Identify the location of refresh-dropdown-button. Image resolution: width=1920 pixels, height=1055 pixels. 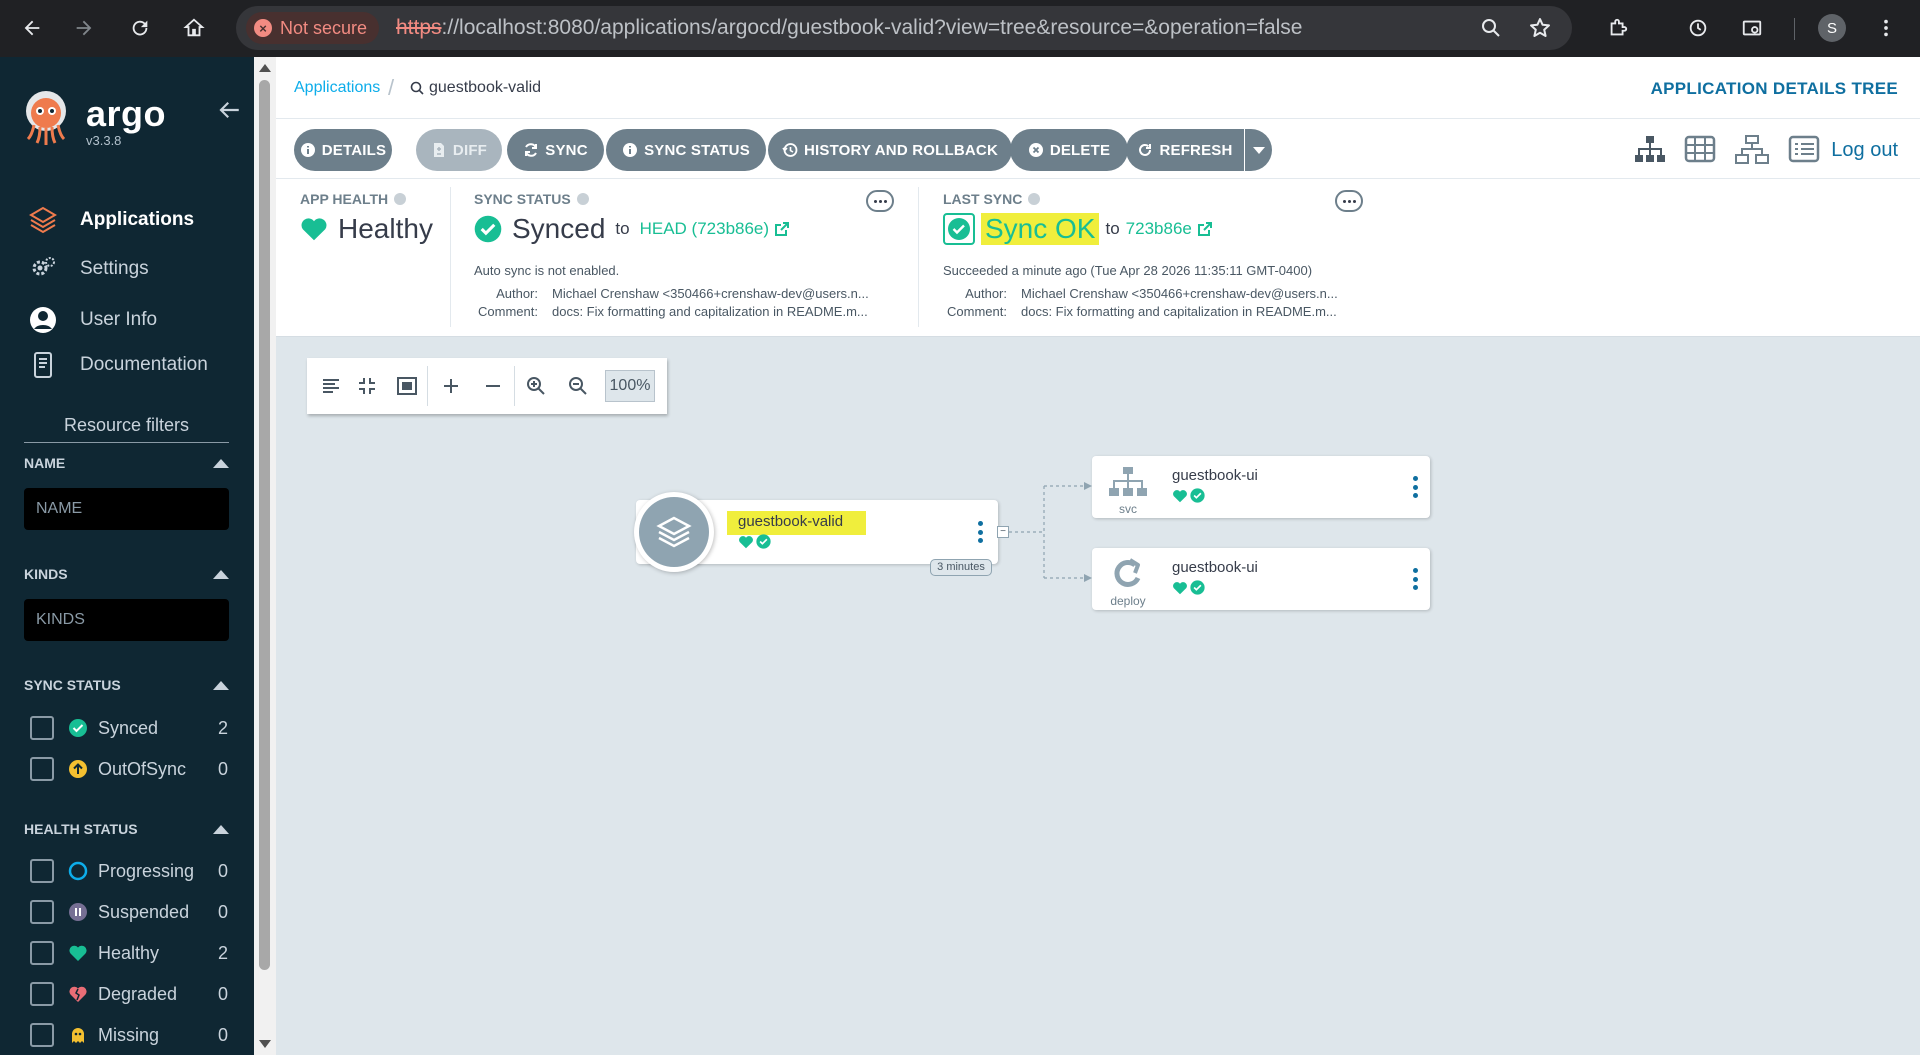
(1258, 150).